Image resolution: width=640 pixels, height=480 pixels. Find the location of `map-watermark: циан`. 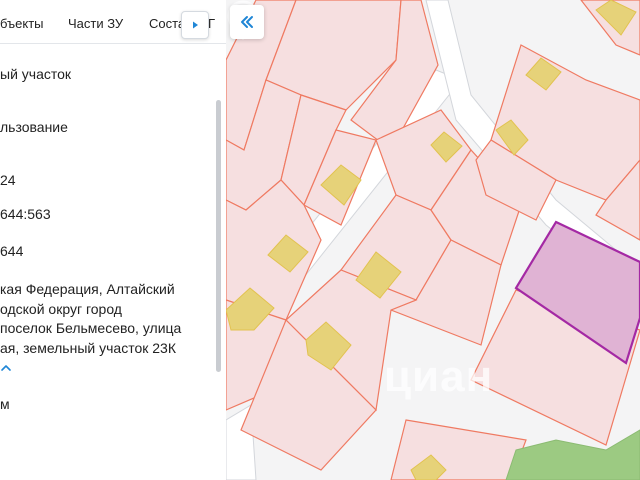

map-watermark: циан is located at coordinates (439, 376).